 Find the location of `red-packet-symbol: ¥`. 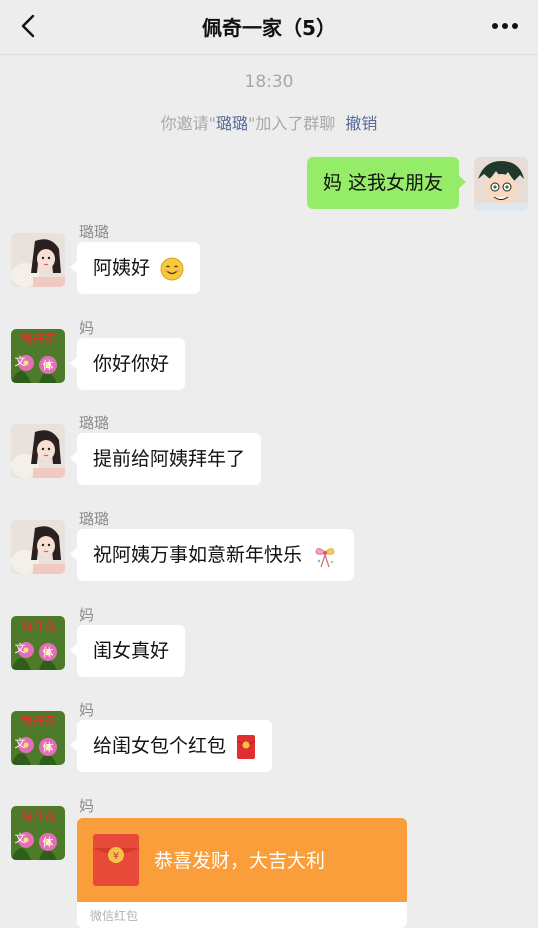

red-packet-symbol: ¥ is located at coordinates (116, 856).